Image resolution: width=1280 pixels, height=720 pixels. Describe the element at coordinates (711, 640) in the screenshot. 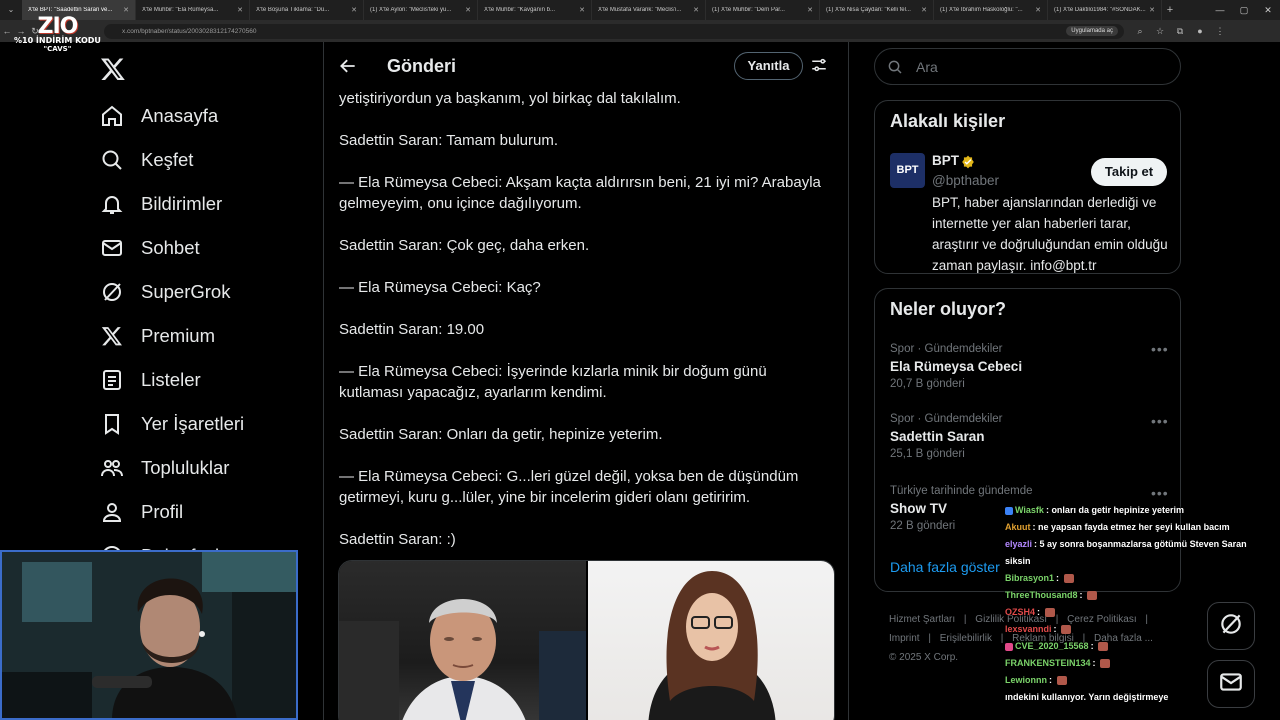

I see `photo-woman` at that location.